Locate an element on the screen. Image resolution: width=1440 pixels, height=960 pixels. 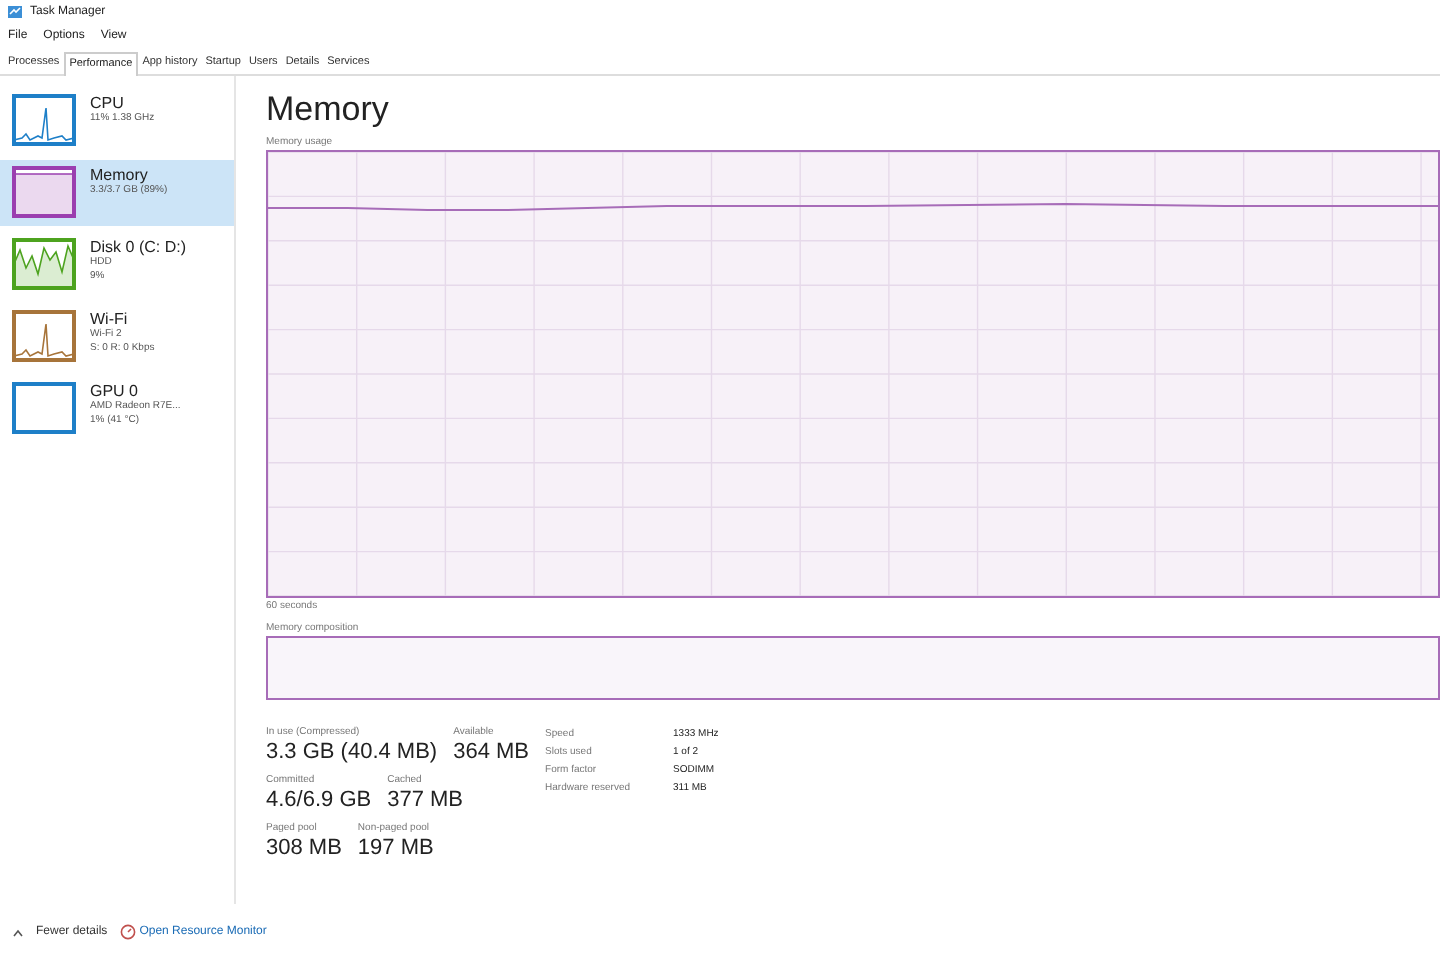
stat-value: 364 MB is located at coordinates (491, 753).